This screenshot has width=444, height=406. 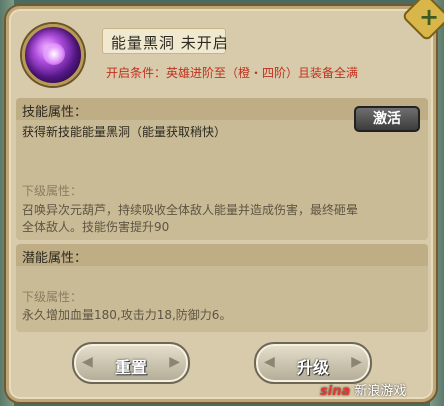 I want to click on skill-desc-line2: 全体敌人。技能伤害提升90, so click(x=96, y=227).